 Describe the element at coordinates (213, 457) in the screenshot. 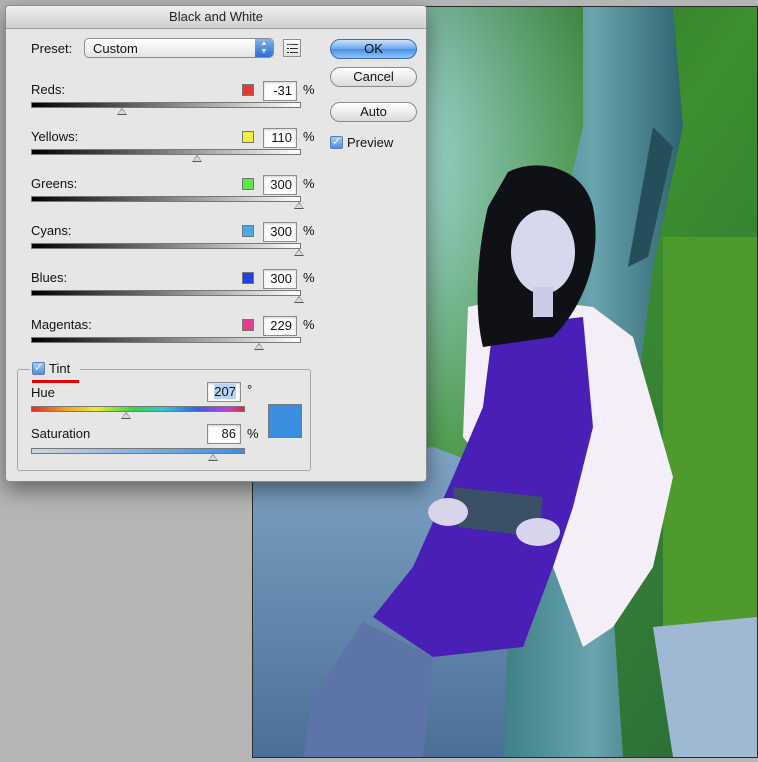

I see `saturation-slider-thumb` at that location.